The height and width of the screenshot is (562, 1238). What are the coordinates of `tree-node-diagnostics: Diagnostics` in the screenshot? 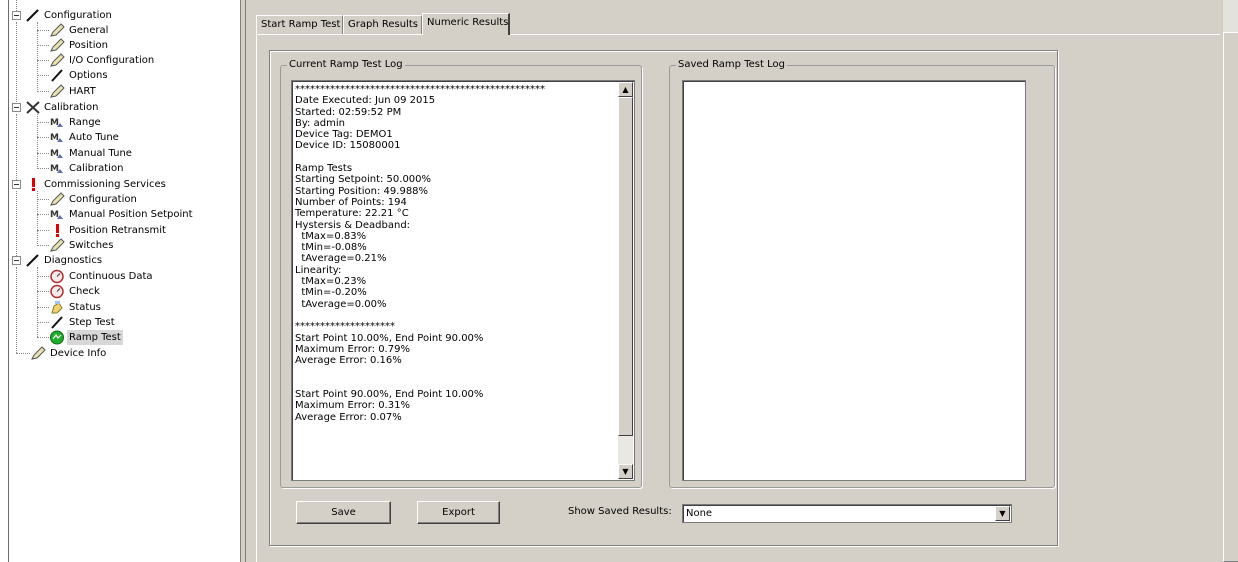 It's located at (122, 260).